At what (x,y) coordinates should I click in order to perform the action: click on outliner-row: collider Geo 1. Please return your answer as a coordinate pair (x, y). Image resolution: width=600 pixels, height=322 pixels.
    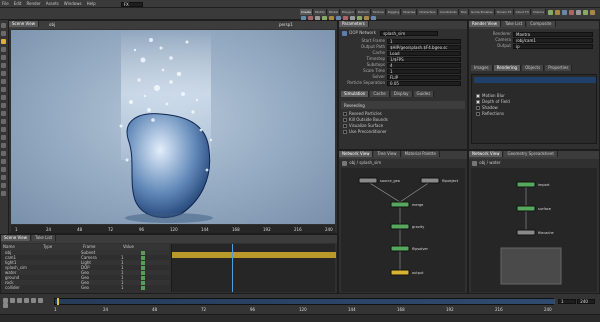
    Looking at the image, I should click on (85, 287).